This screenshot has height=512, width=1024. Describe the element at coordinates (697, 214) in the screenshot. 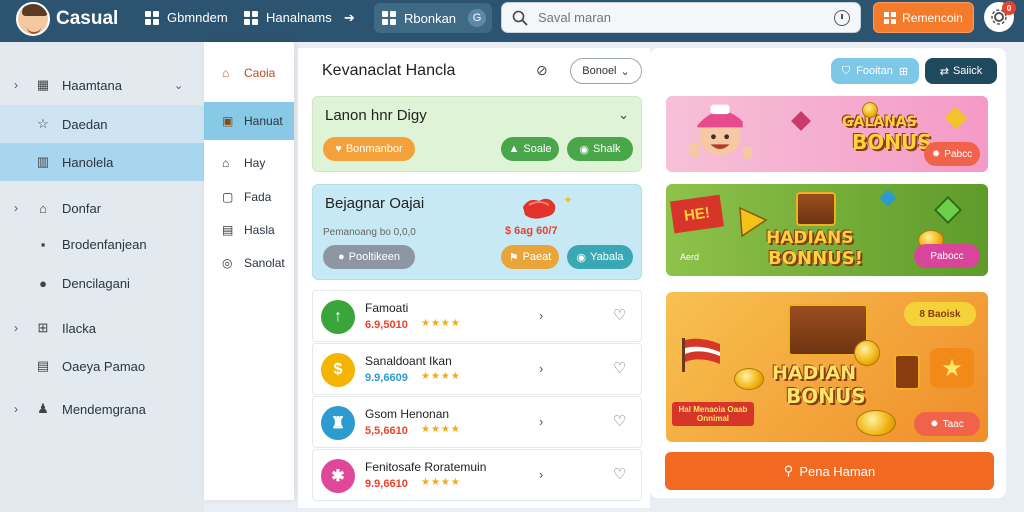

I see `banner-tag: HE!` at that location.